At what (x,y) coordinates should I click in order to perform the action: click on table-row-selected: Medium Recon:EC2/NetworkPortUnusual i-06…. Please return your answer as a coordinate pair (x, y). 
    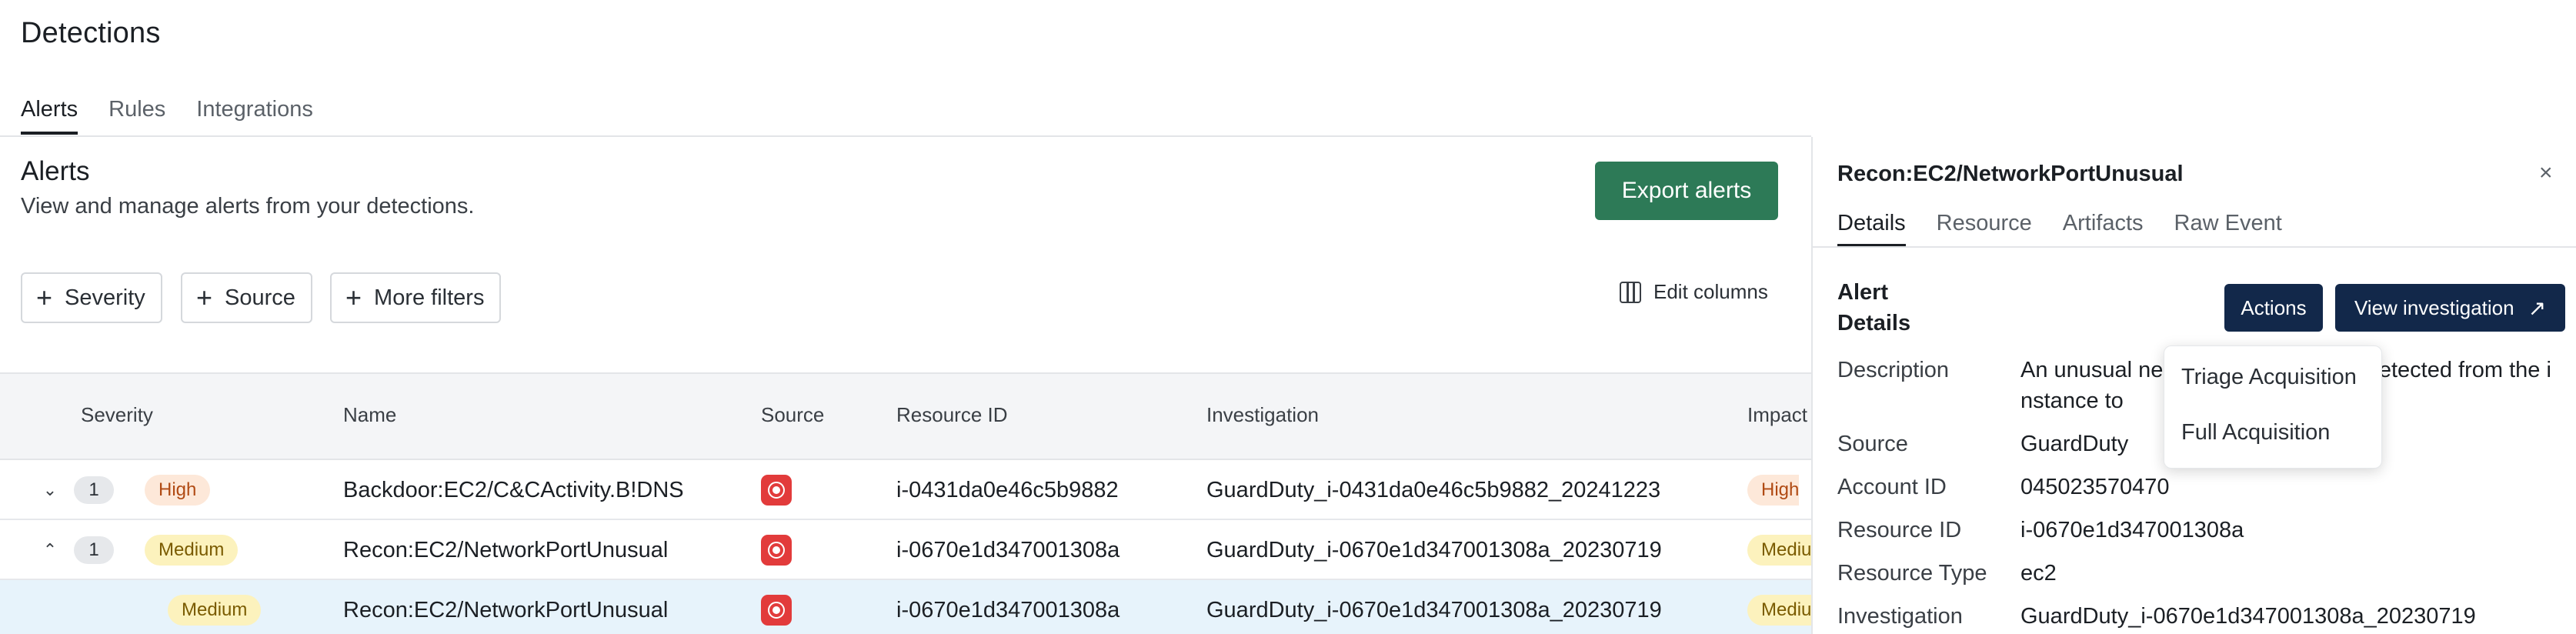
    Looking at the image, I should click on (906, 607).